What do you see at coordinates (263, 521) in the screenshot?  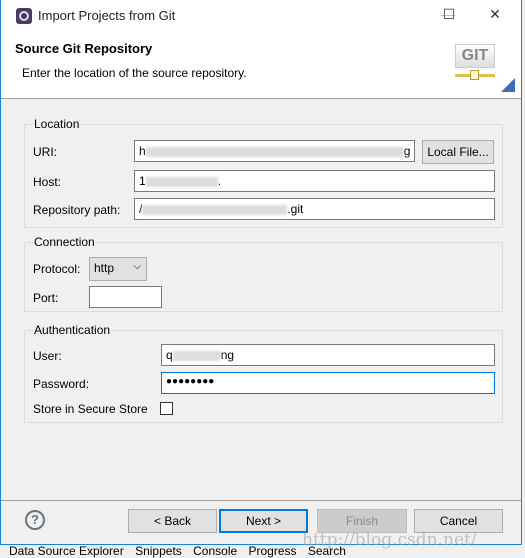 I see `next-button: Next >` at bounding box center [263, 521].